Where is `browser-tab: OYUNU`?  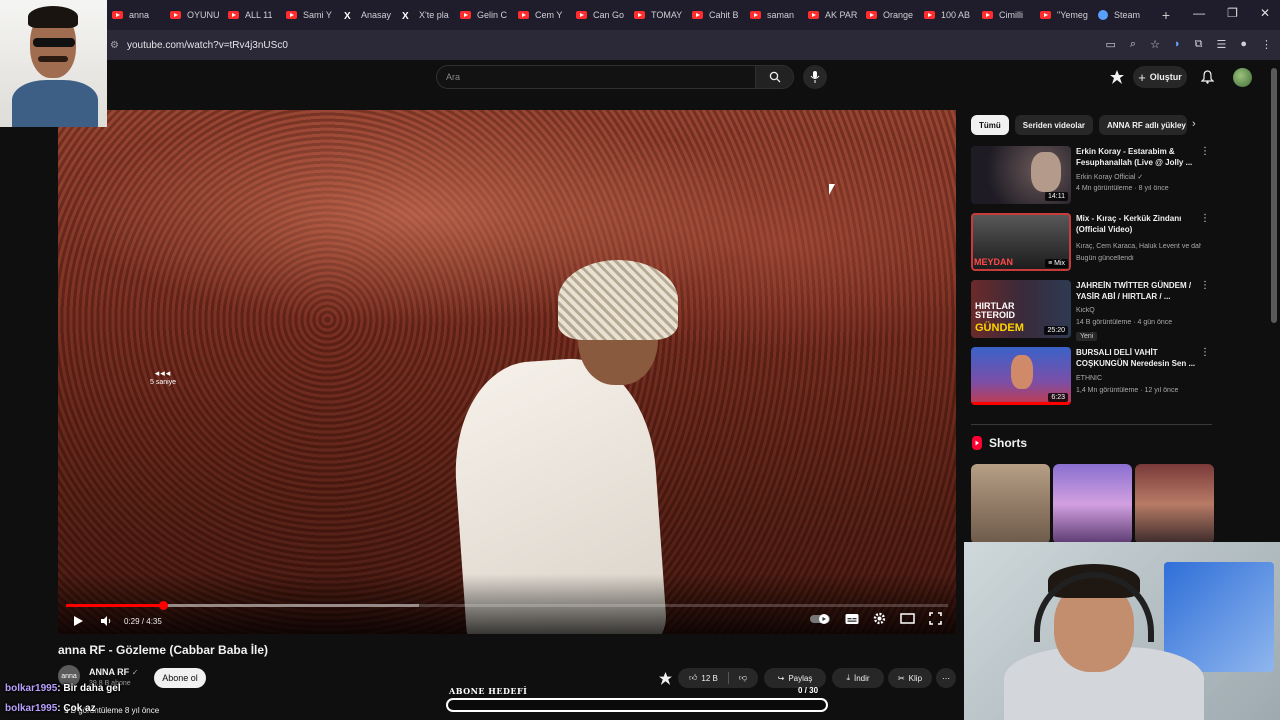 browser-tab: OYUNU is located at coordinates (191, 15).